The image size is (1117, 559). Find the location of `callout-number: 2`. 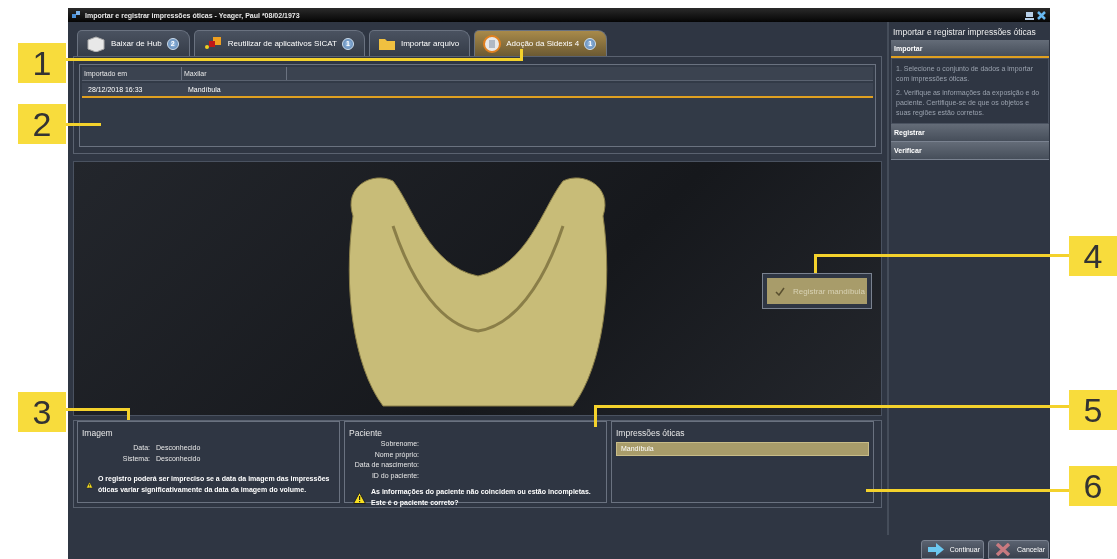

callout-number: 2 is located at coordinates (42, 124).